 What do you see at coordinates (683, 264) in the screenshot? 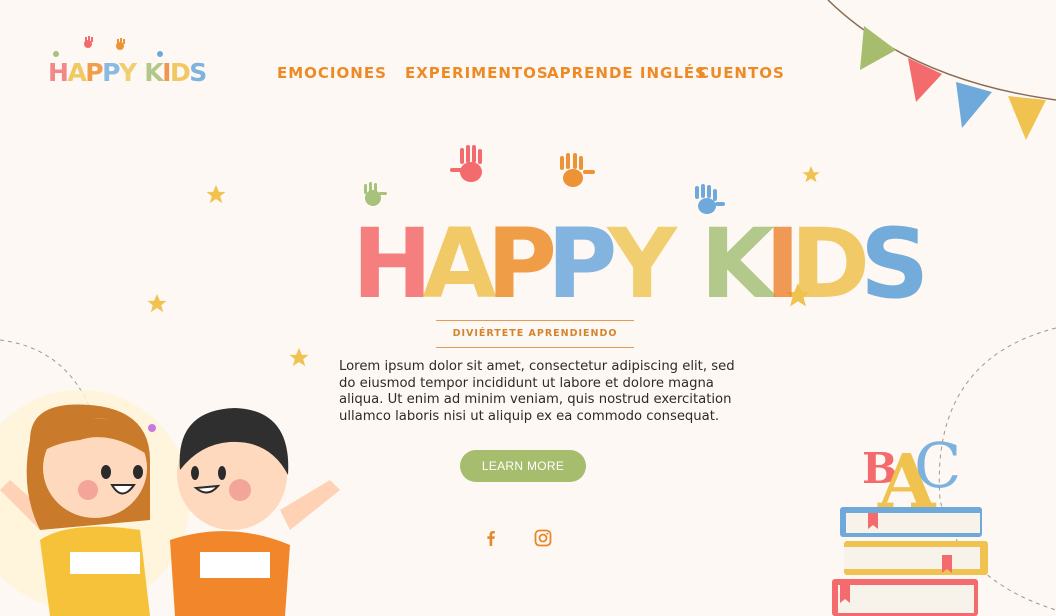
I see `hero-title-letter` at bounding box center [683, 264].